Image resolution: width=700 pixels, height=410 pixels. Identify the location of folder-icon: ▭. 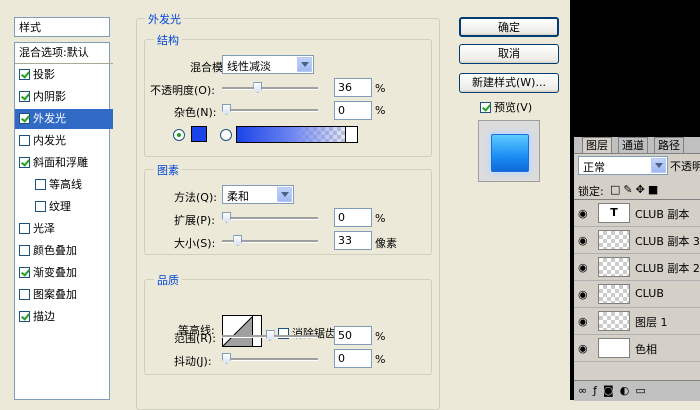
(643, 390).